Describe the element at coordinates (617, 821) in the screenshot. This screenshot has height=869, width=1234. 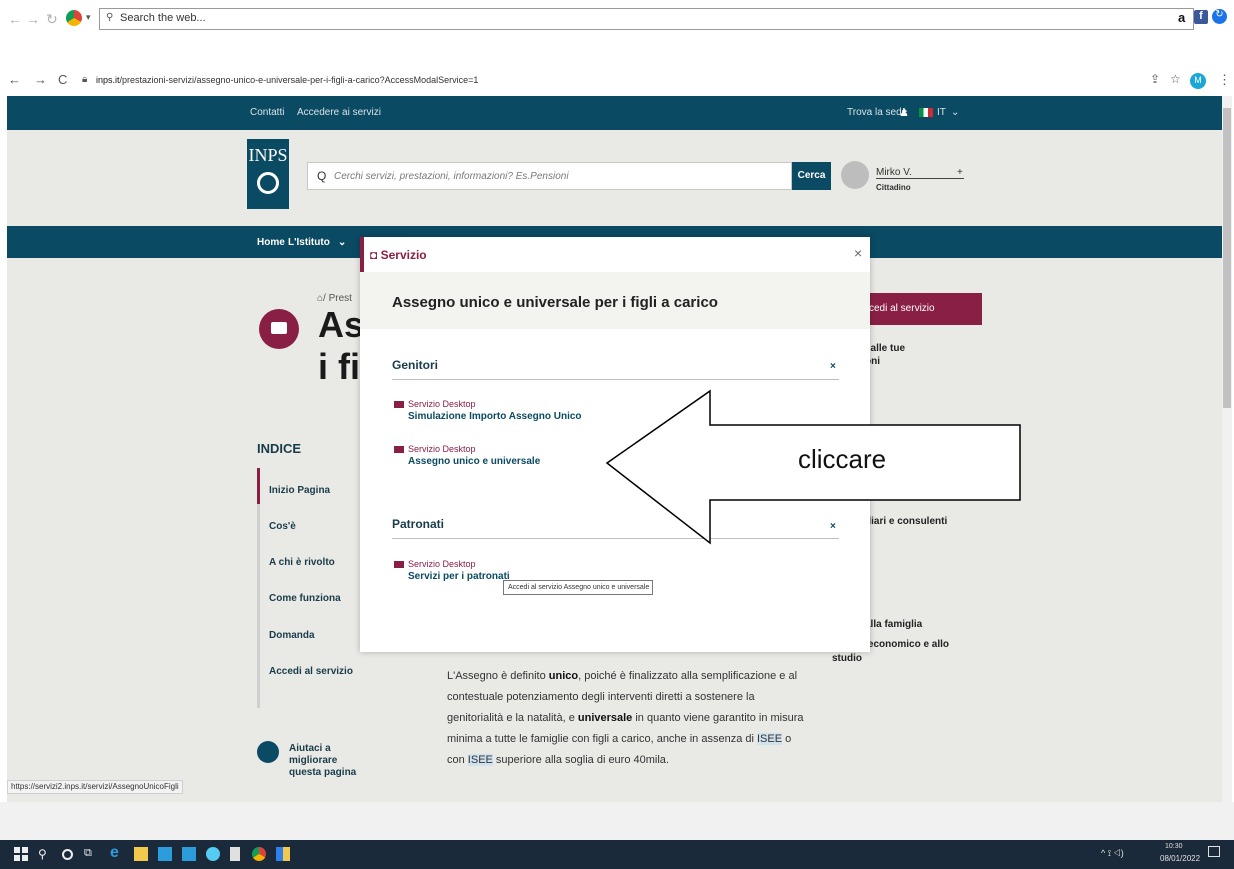
I see `blank-band` at that location.